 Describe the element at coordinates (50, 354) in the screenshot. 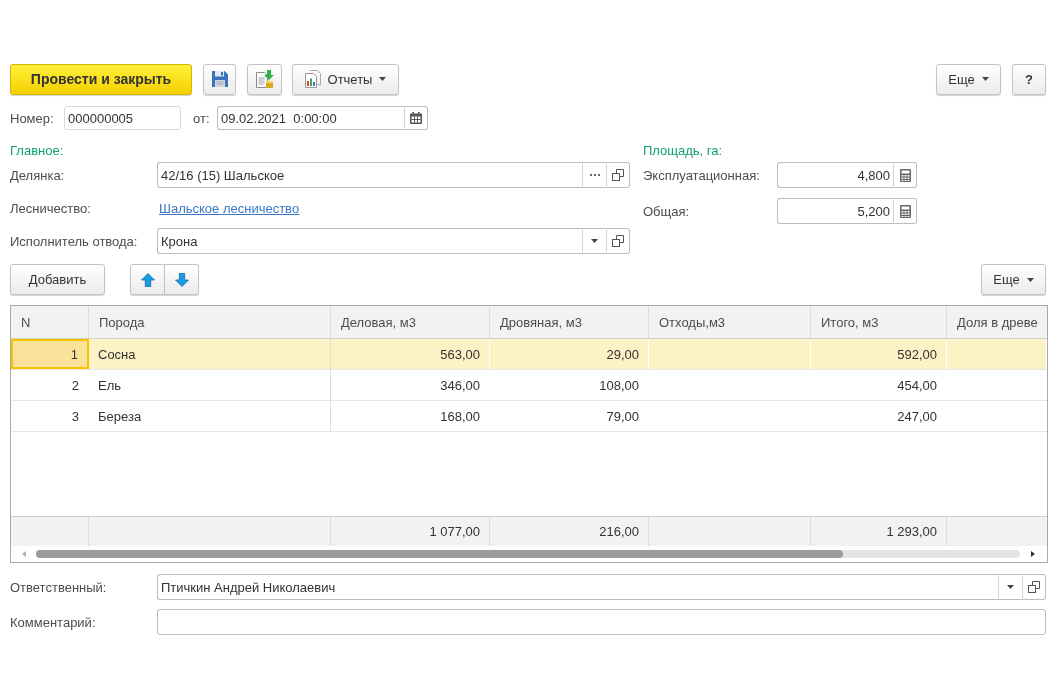

I see `row-number: 1` at that location.